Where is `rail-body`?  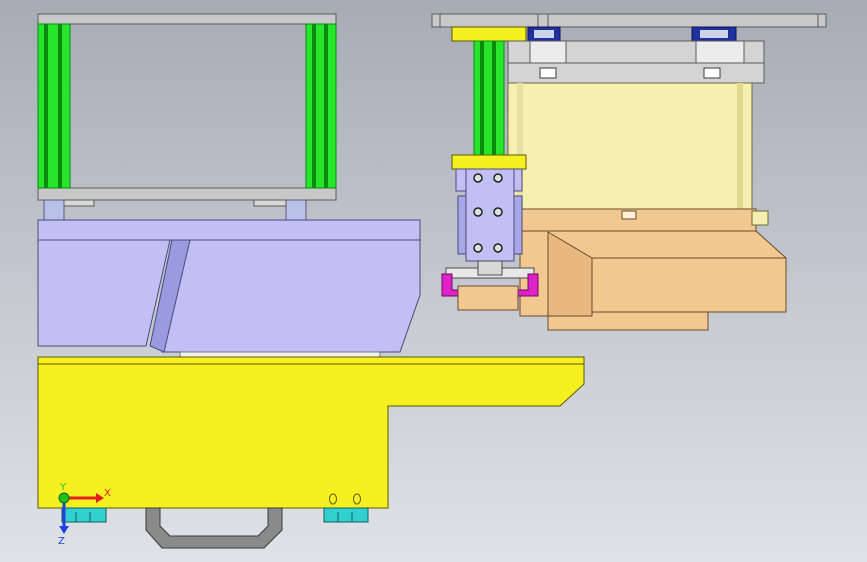 rail-body is located at coordinates (489, 98).